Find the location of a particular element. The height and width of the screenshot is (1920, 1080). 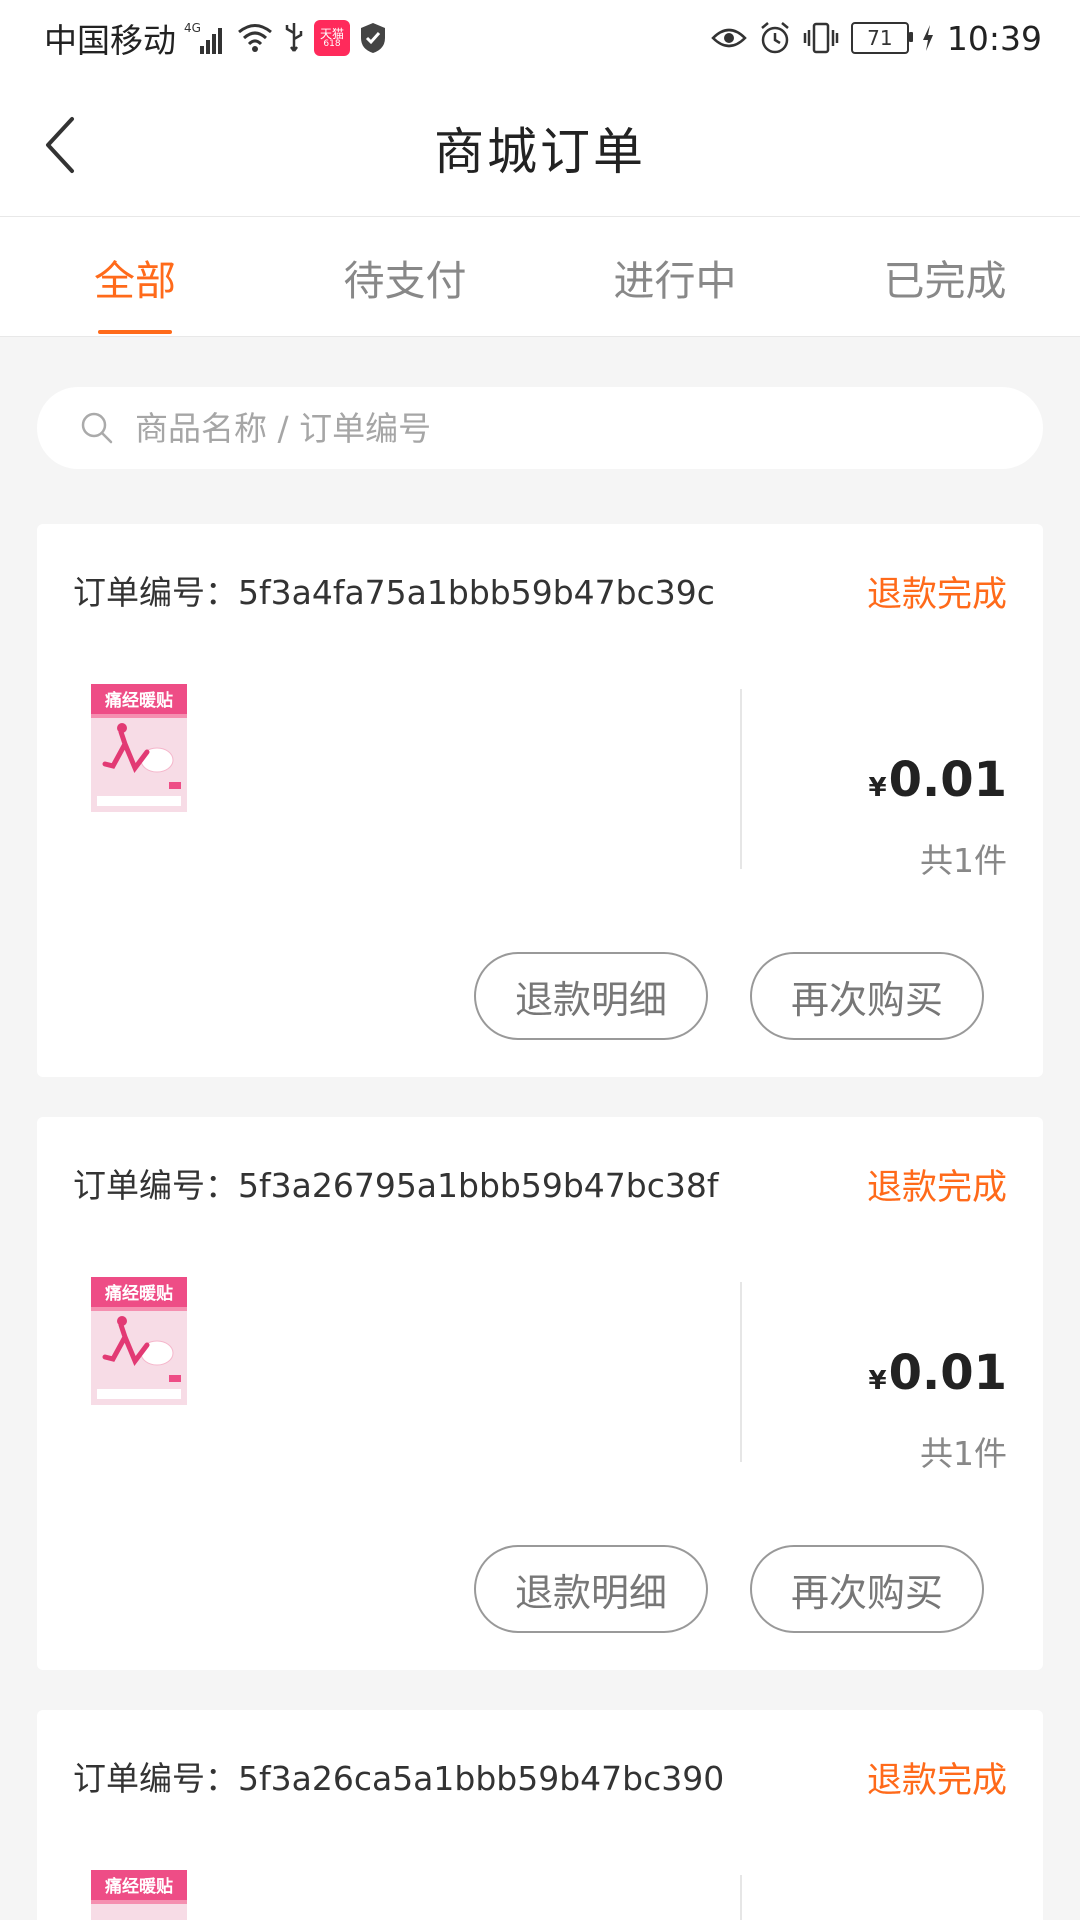

clock-time: 10:39 is located at coordinates (994, 38).